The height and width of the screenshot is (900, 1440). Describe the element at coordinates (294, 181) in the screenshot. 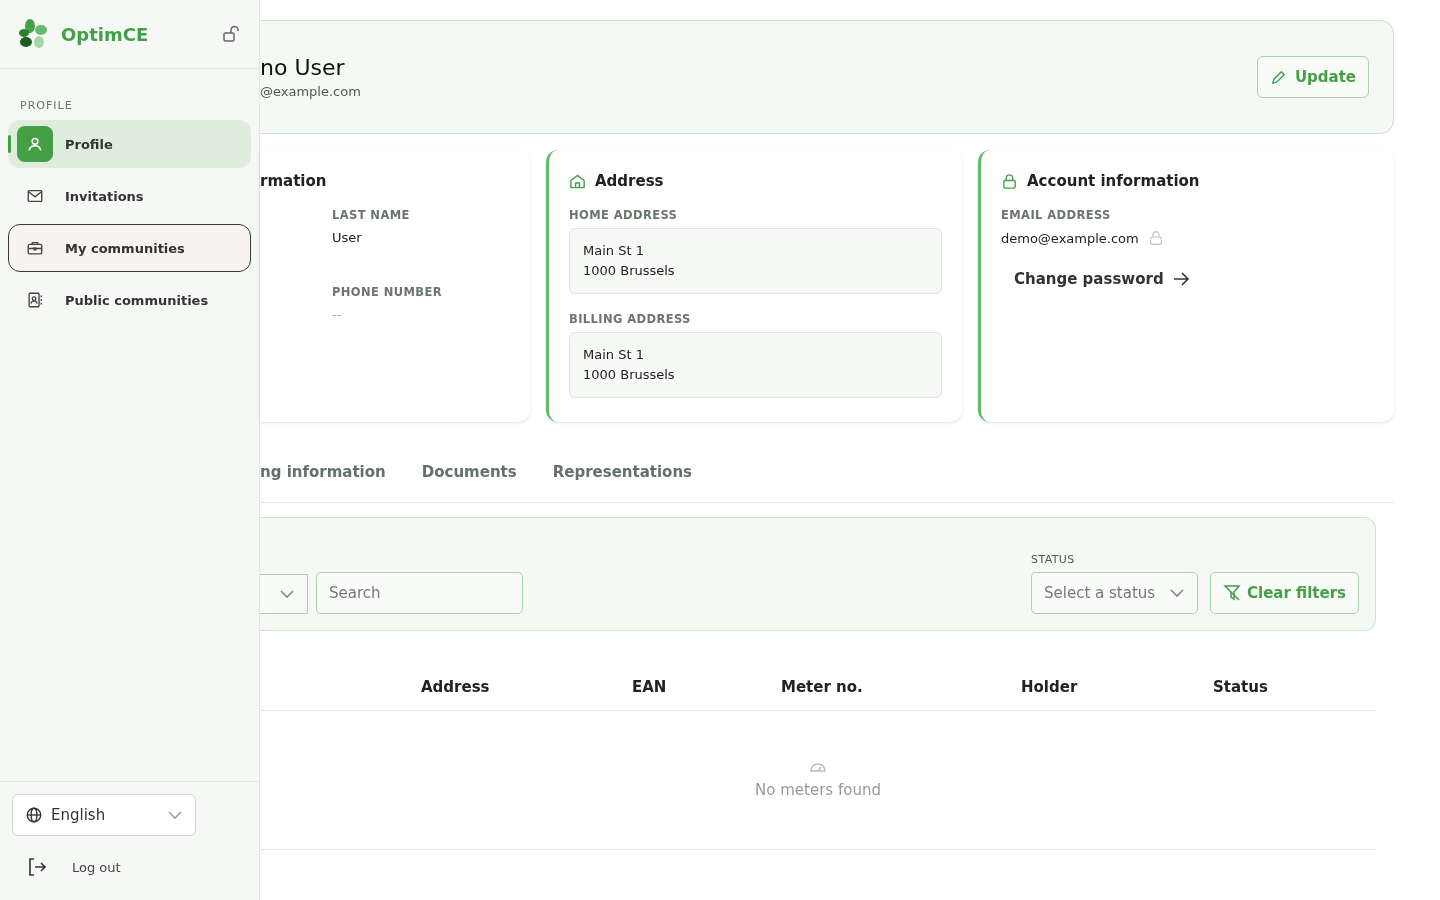

I see `card-title: rmation` at that location.